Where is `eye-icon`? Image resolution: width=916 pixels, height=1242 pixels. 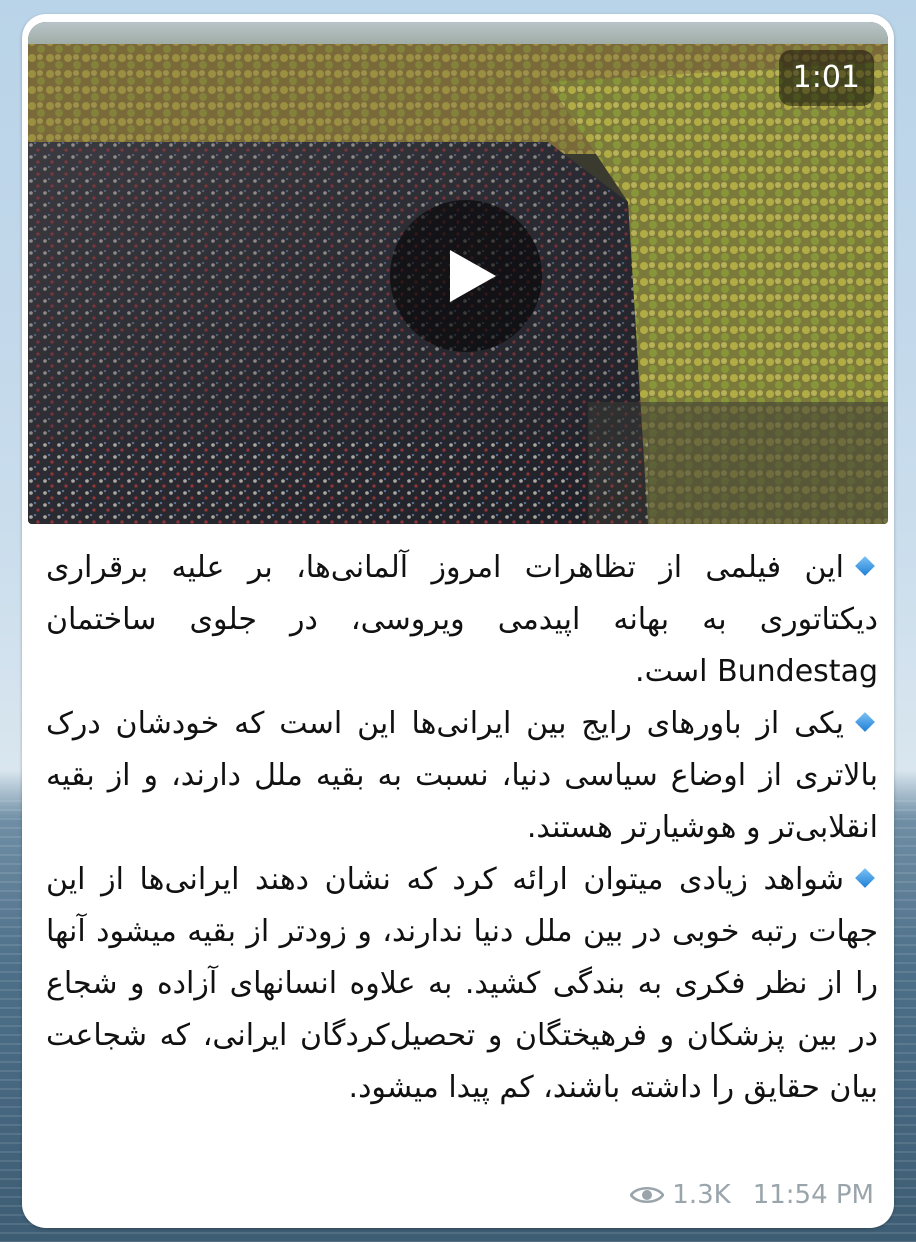 eye-icon is located at coordinates (647, 1195).